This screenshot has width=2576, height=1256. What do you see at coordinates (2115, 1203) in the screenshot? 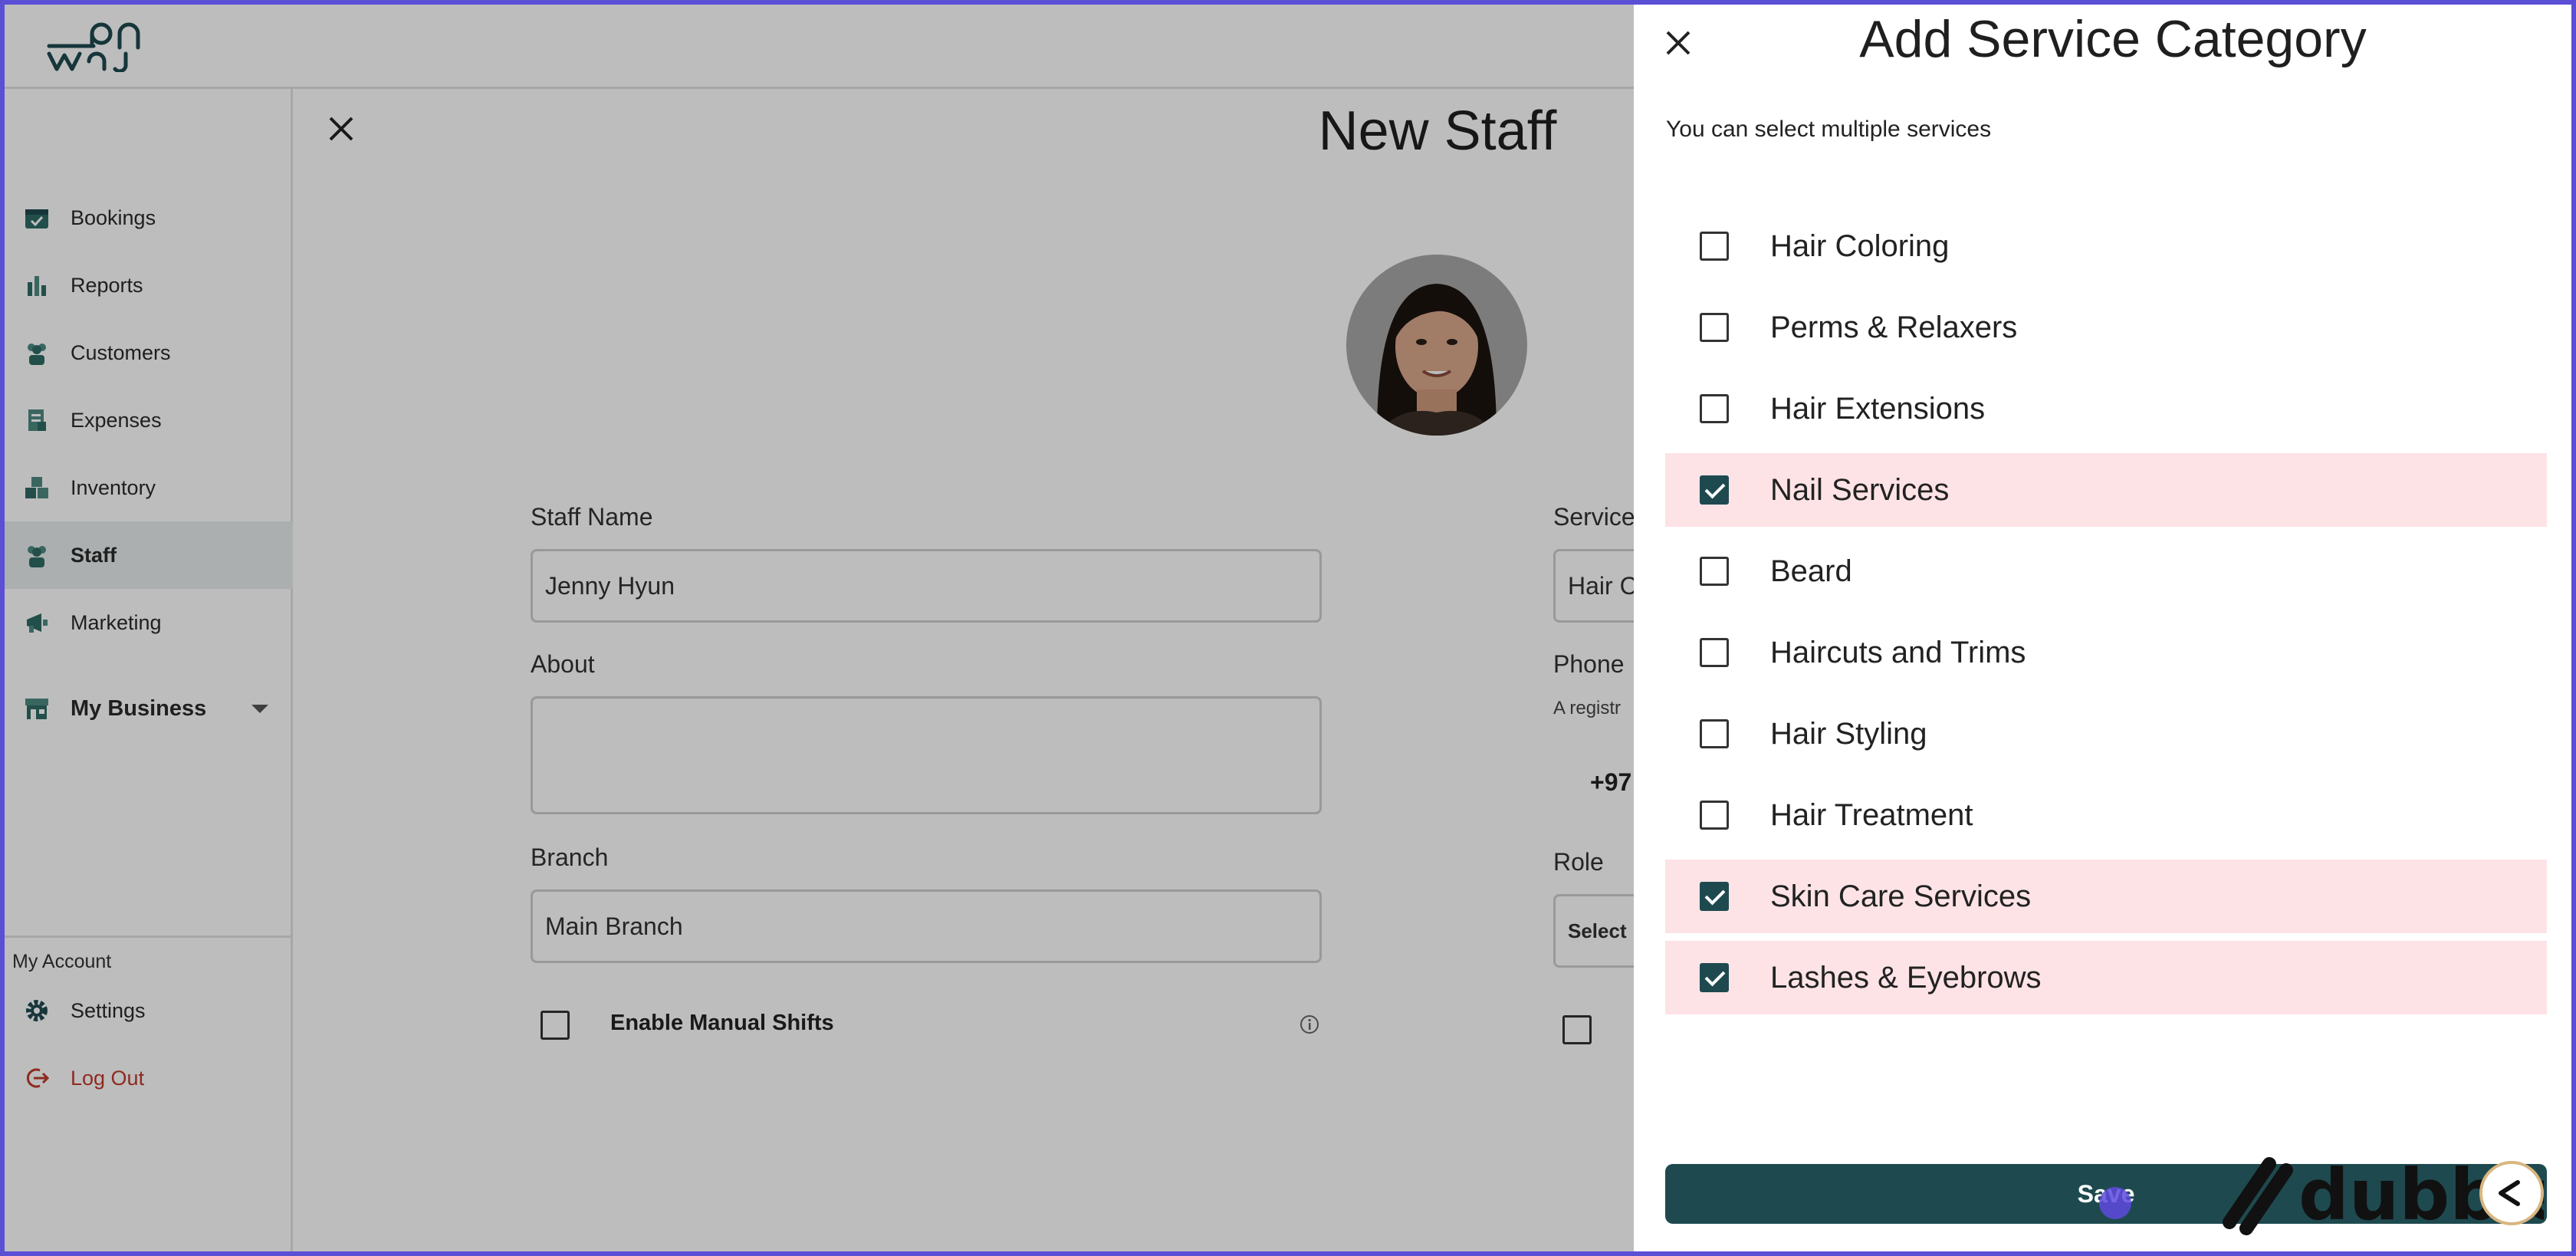
I see `mouse-cursor` at bounding box center [2115, 1203].